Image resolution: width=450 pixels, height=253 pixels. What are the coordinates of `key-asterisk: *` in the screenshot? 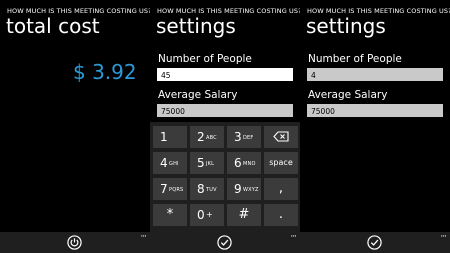 It's located at (170, 215).